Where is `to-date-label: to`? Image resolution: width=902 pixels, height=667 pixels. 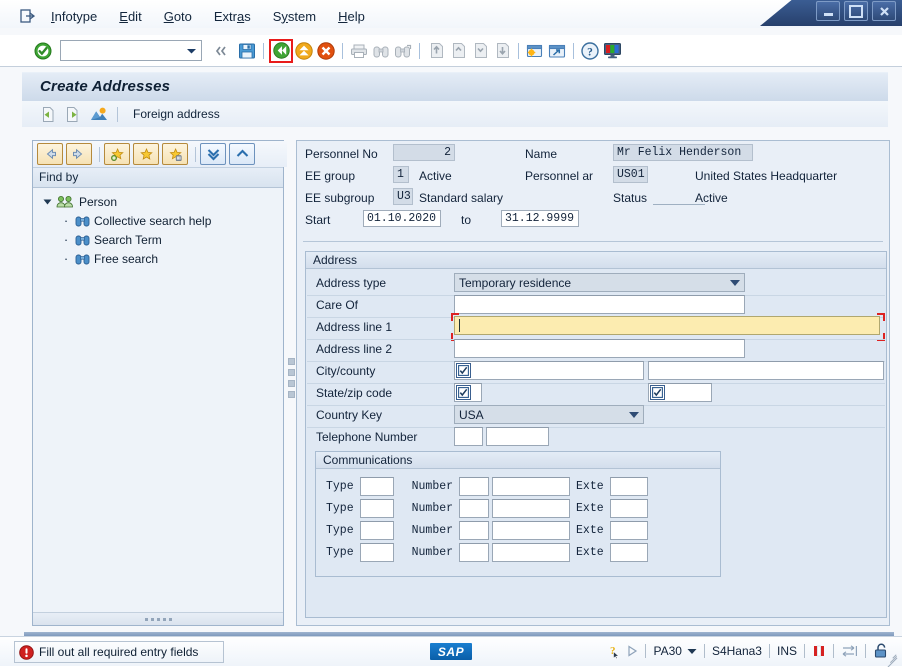 to-date-label: to is located at coordinates (466, 220).